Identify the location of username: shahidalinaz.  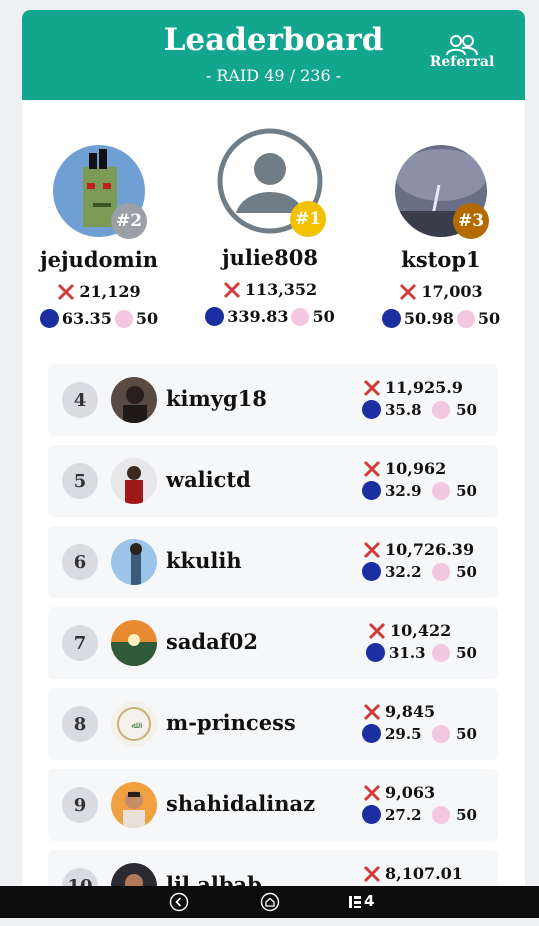
(240, 803).